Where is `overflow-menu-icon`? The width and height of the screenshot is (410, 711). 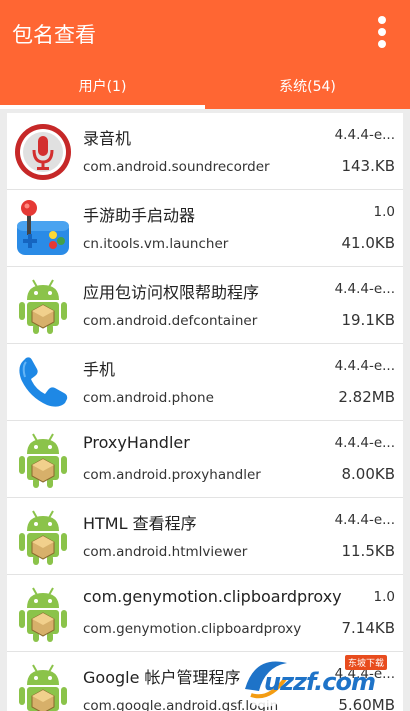 overflow-menu-icon is located at coordinates (382, 33).